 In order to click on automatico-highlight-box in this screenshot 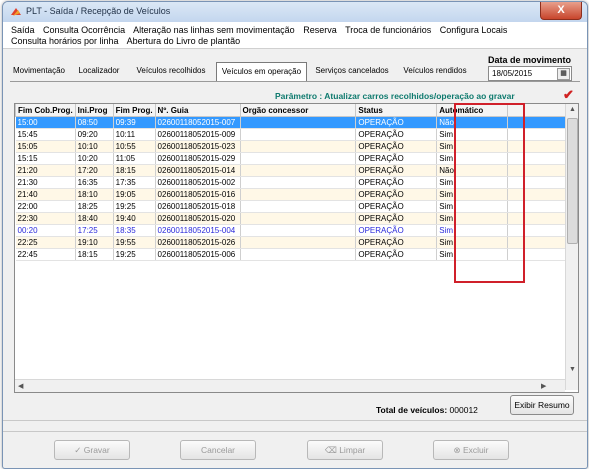, I will do `click(489, 193)`.